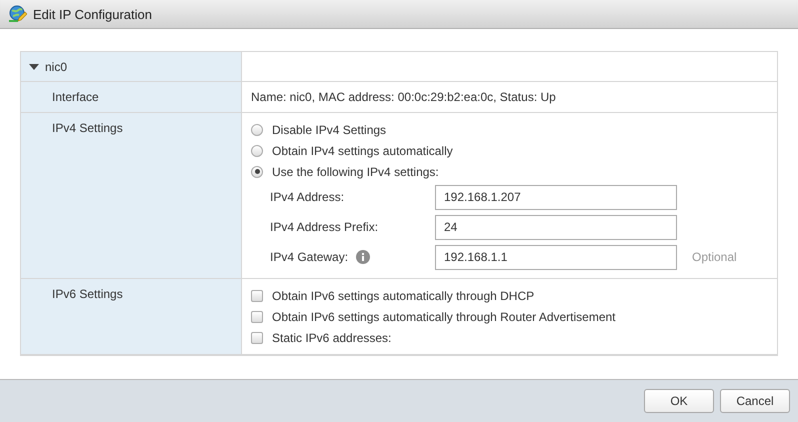 This screenshot has height=422, width=798. I want to click on globe-pencil-icon, so click(18, 14).